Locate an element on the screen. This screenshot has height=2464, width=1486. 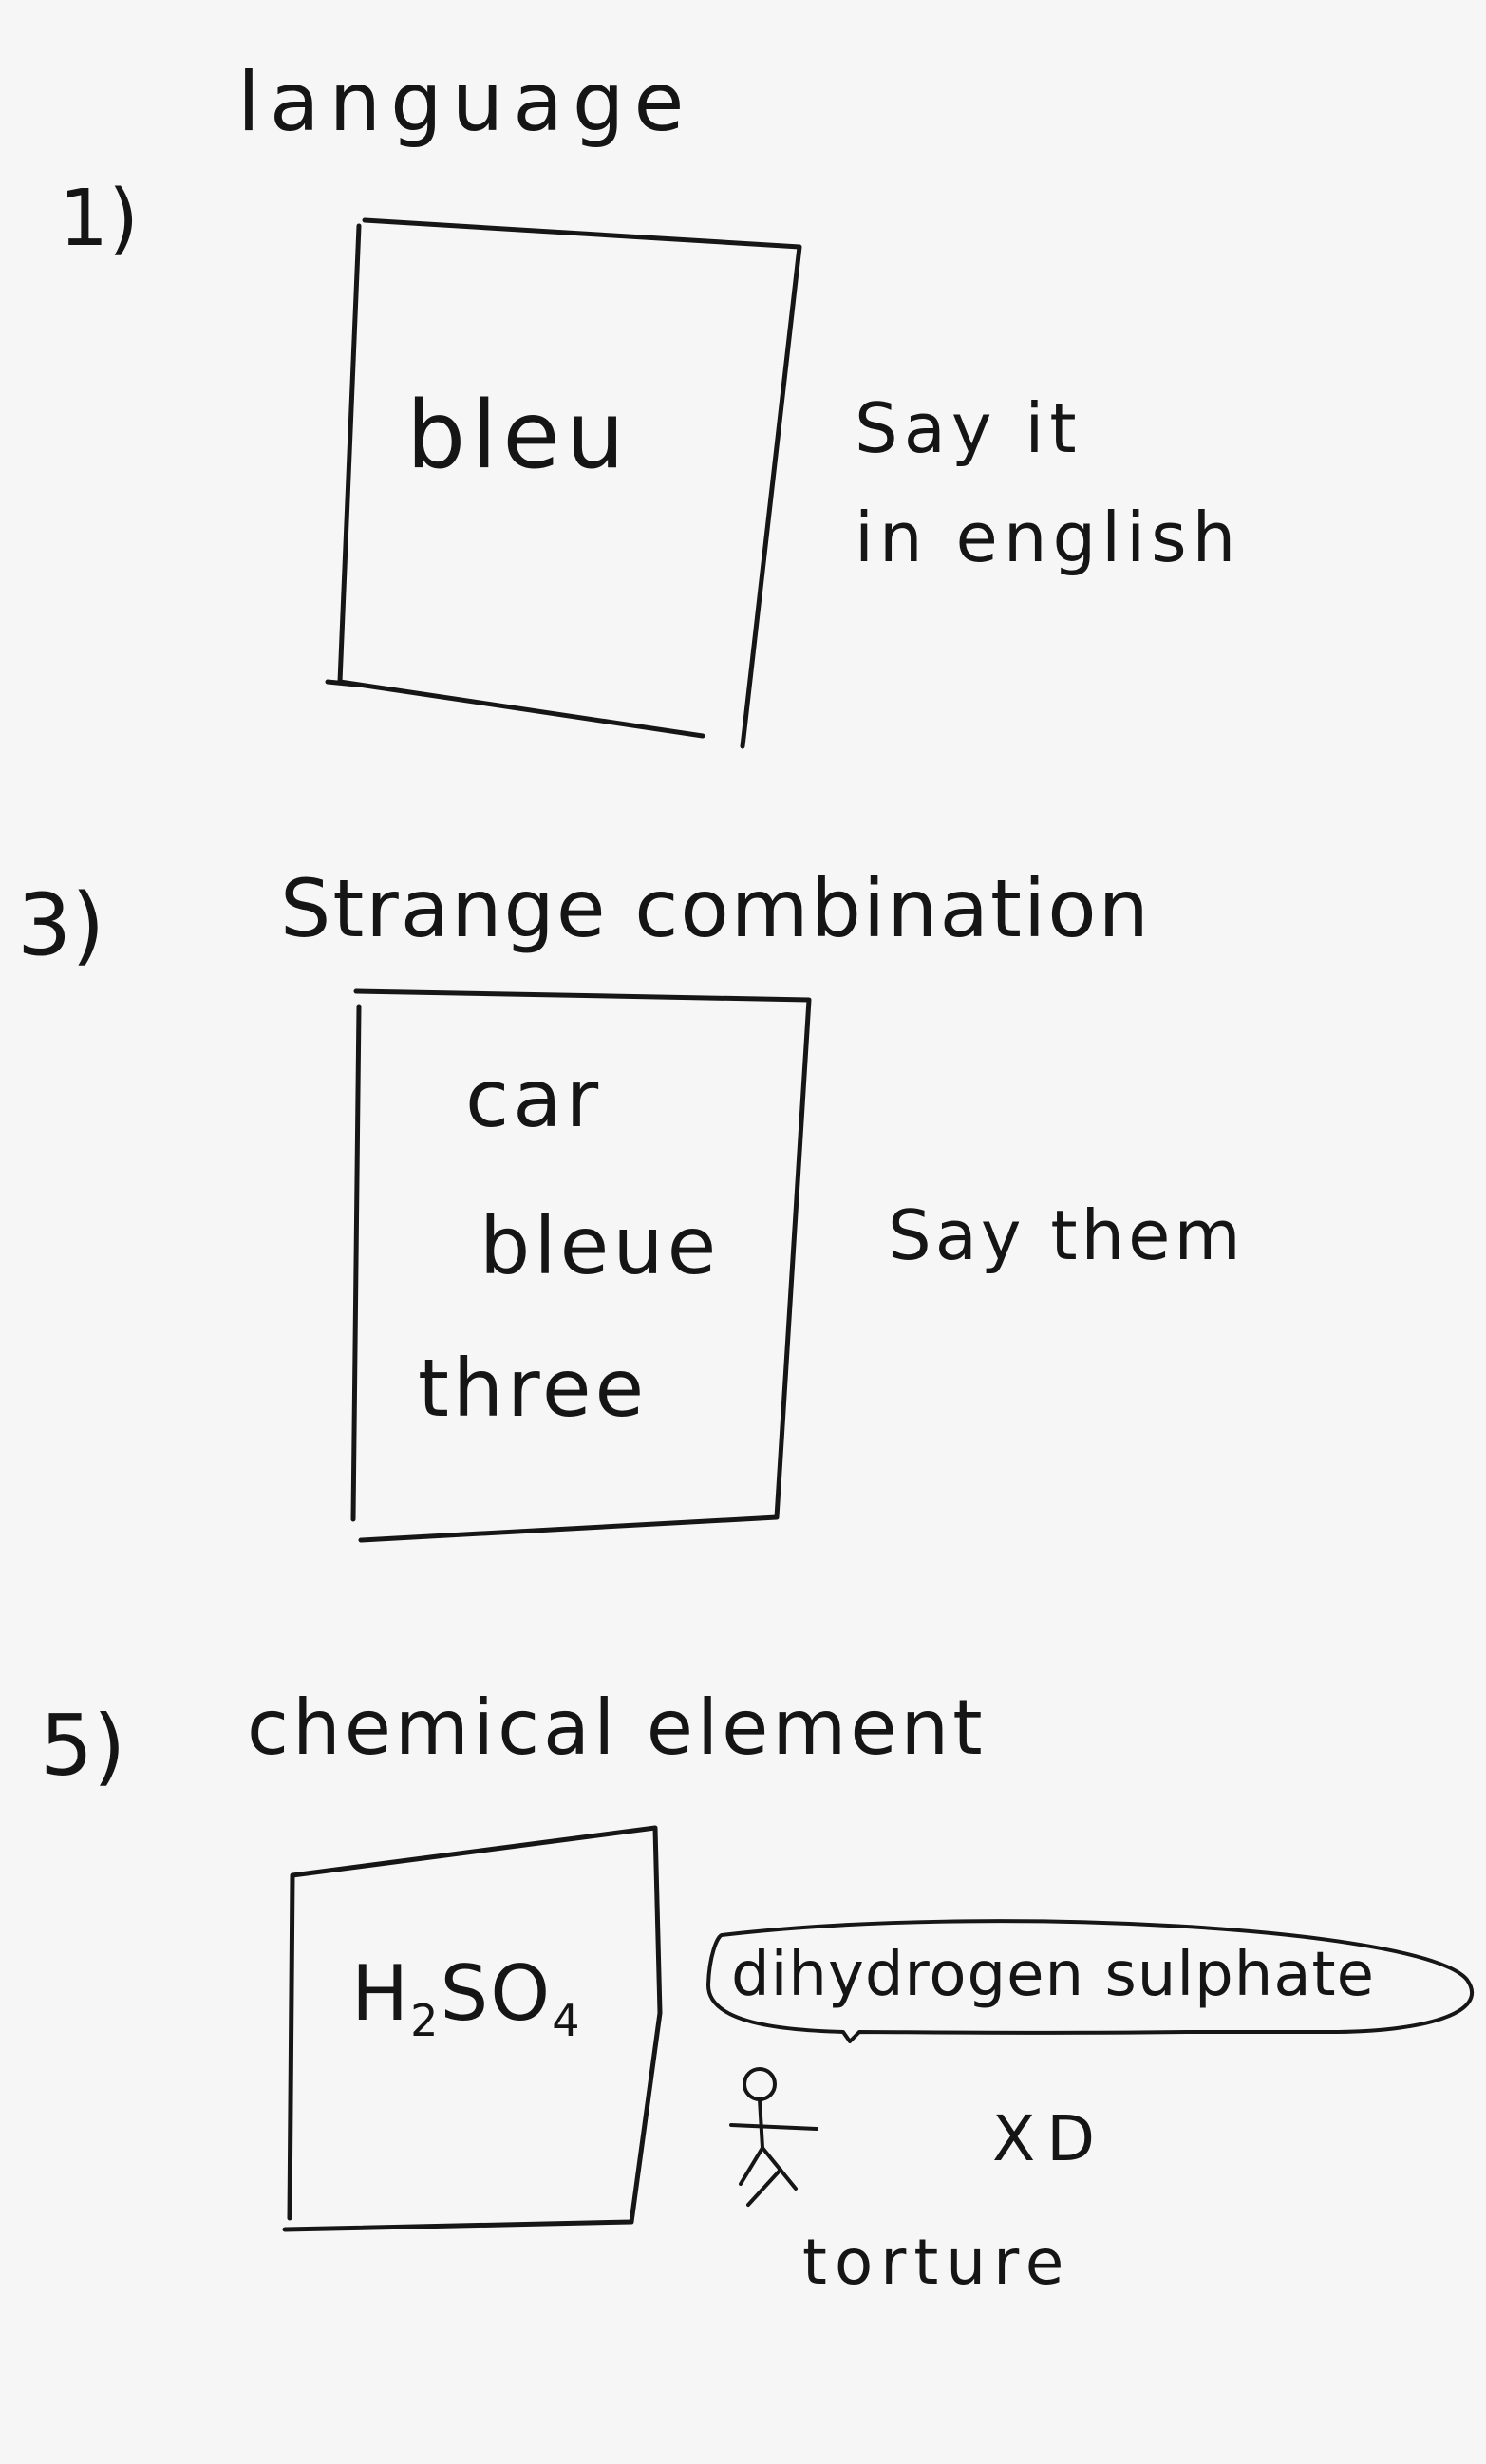
section-title: chemical element is located at coordinates (617, 1728).